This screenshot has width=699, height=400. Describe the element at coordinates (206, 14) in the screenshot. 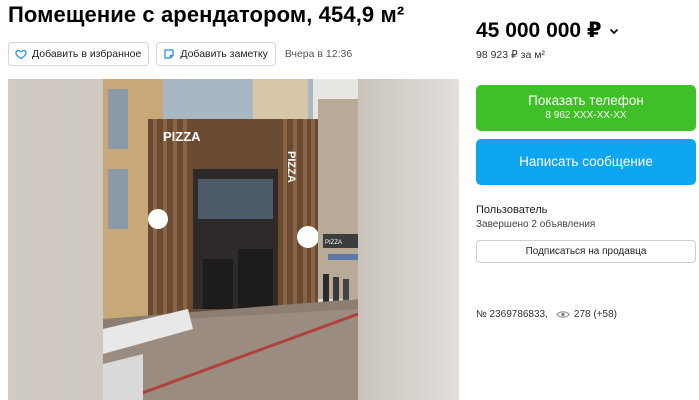

I see `listing-title: Помещение с арендатором, 454,9 м²` at that location.